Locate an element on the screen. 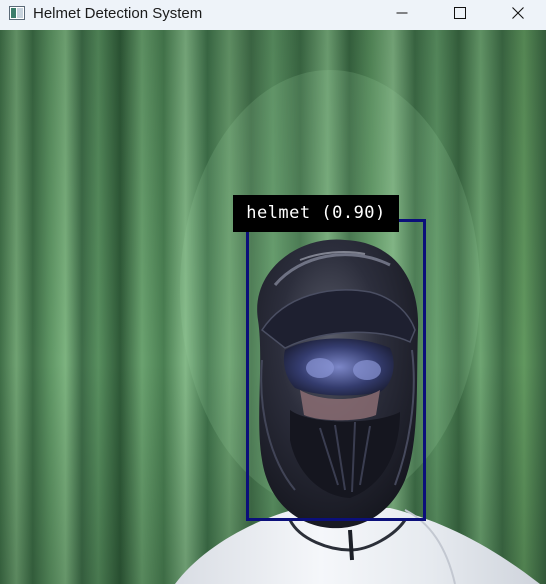 Image resolution: width=546 pixels, height=584 pixels. maximize-icon is located at coordinates (460, 15).